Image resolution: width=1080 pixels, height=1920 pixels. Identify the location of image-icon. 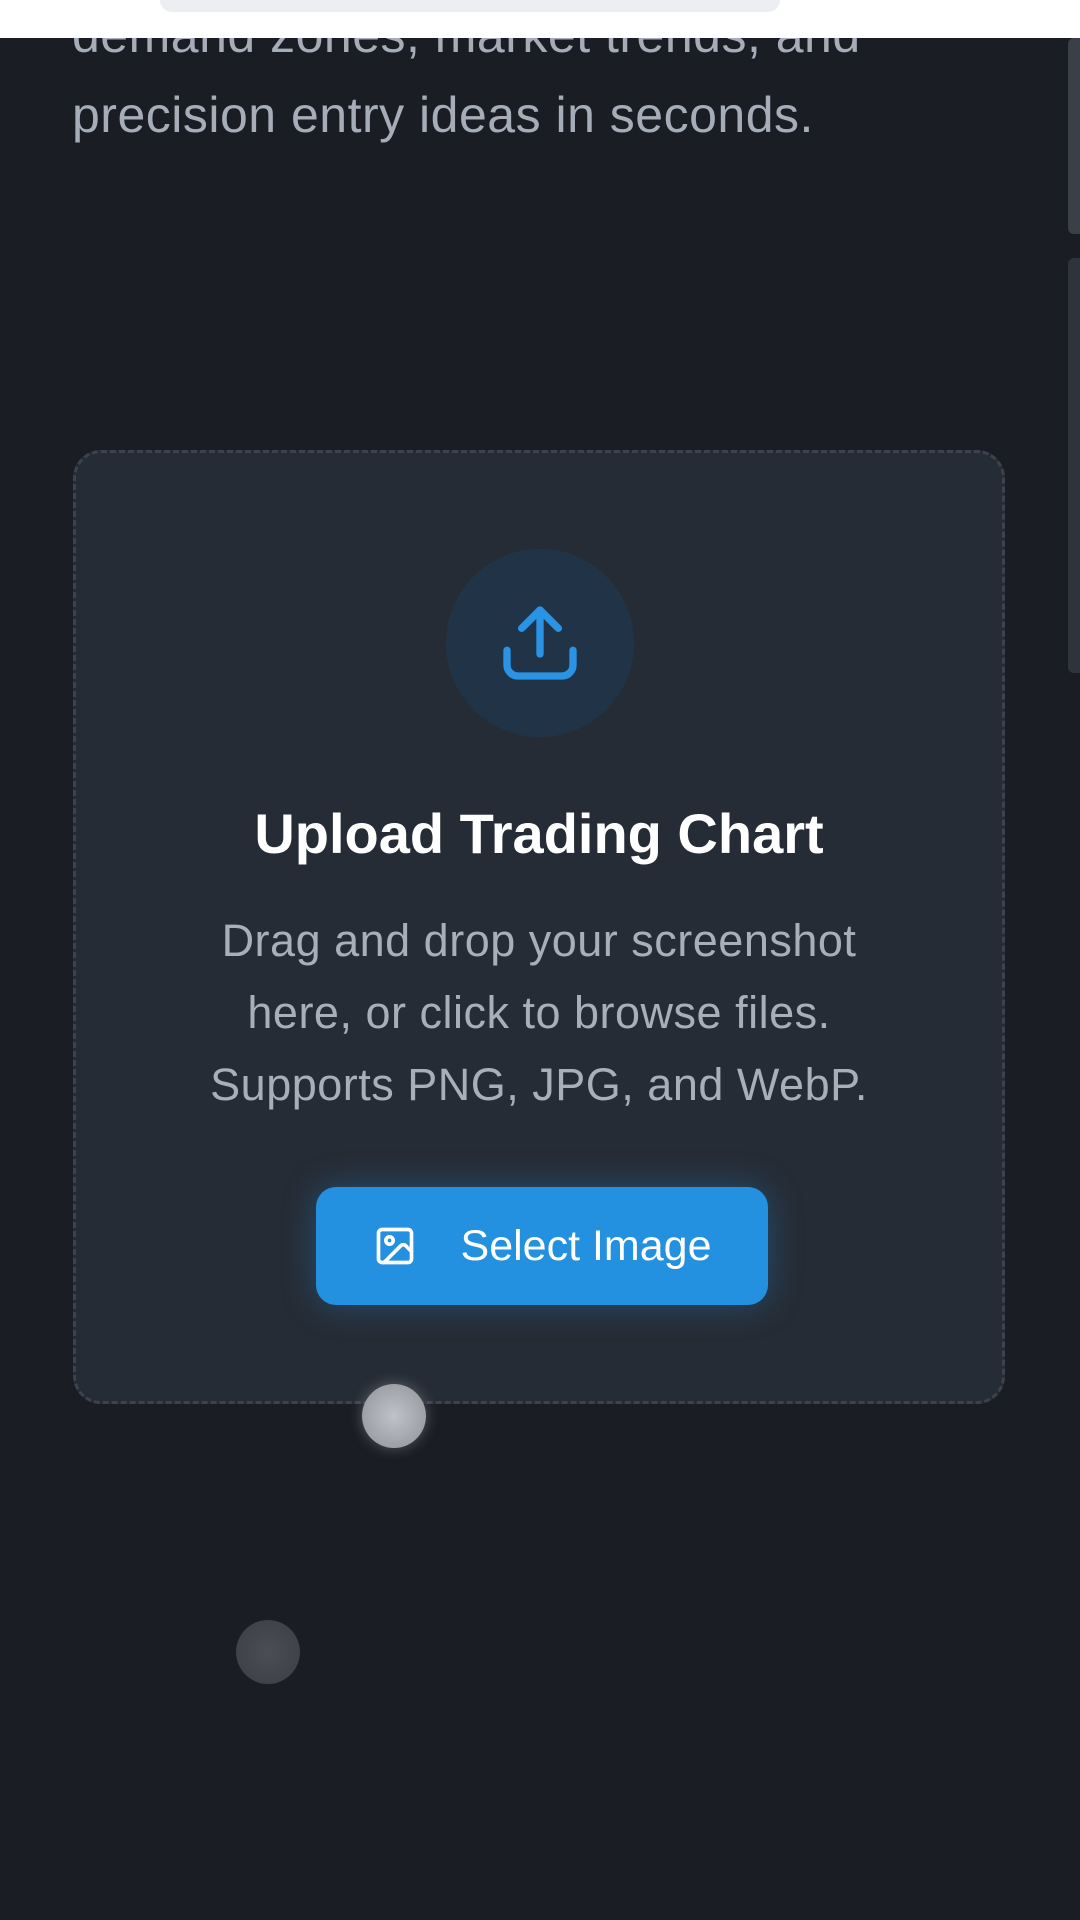
(394, 1246).